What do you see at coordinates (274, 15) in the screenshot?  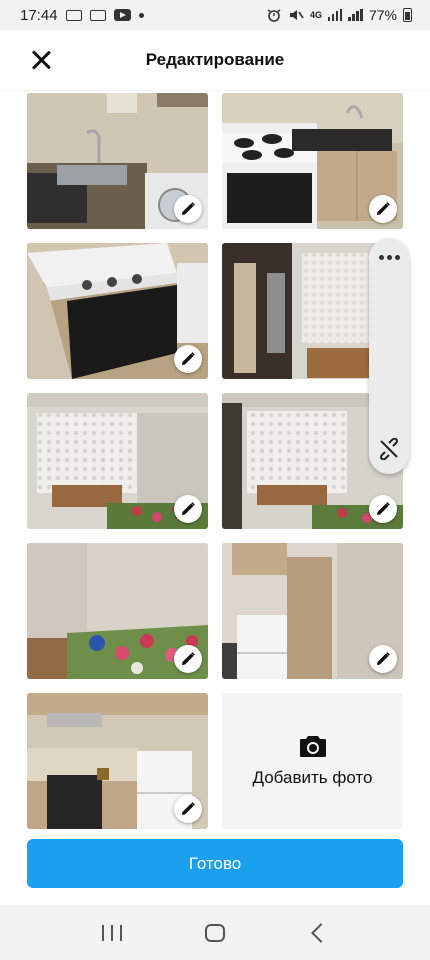 I see `alarm-icon` at bounding box center [274, 15].